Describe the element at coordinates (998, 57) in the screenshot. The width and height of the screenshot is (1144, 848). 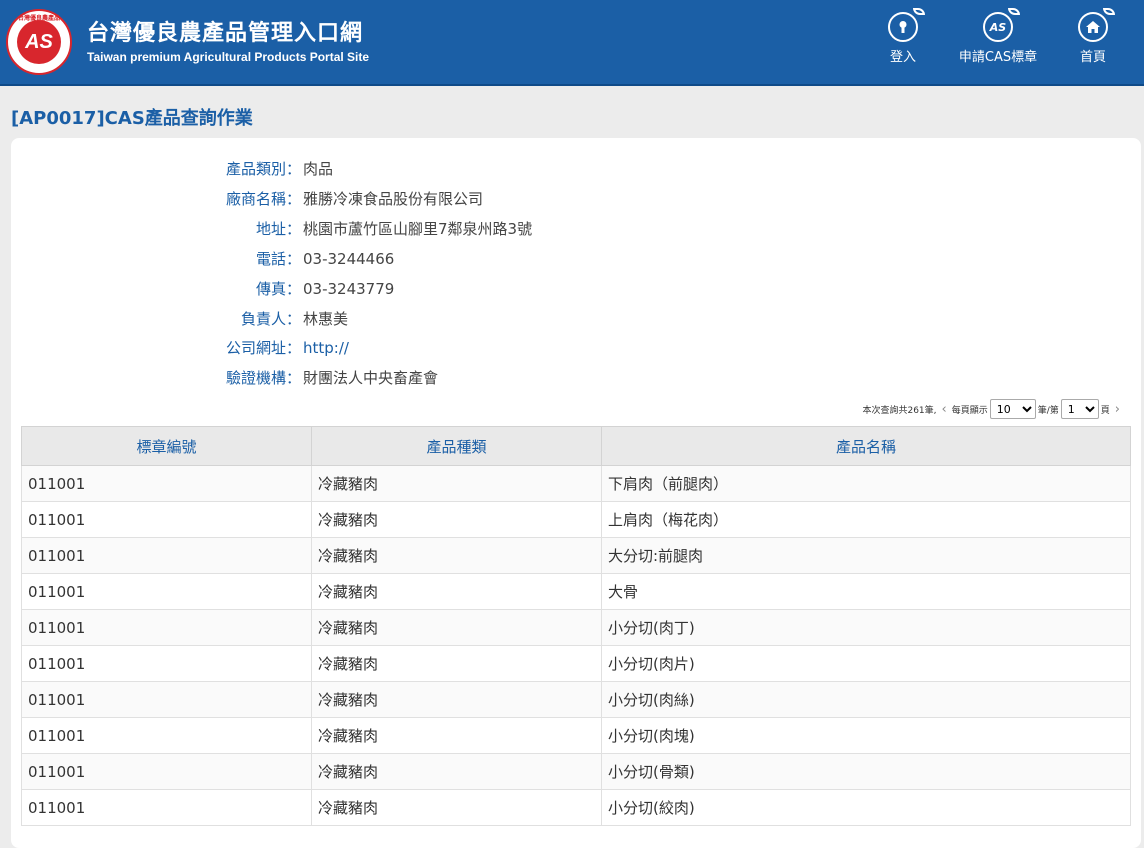
I see `nav-cas-apply-label: 申請CAS標章` at that location.